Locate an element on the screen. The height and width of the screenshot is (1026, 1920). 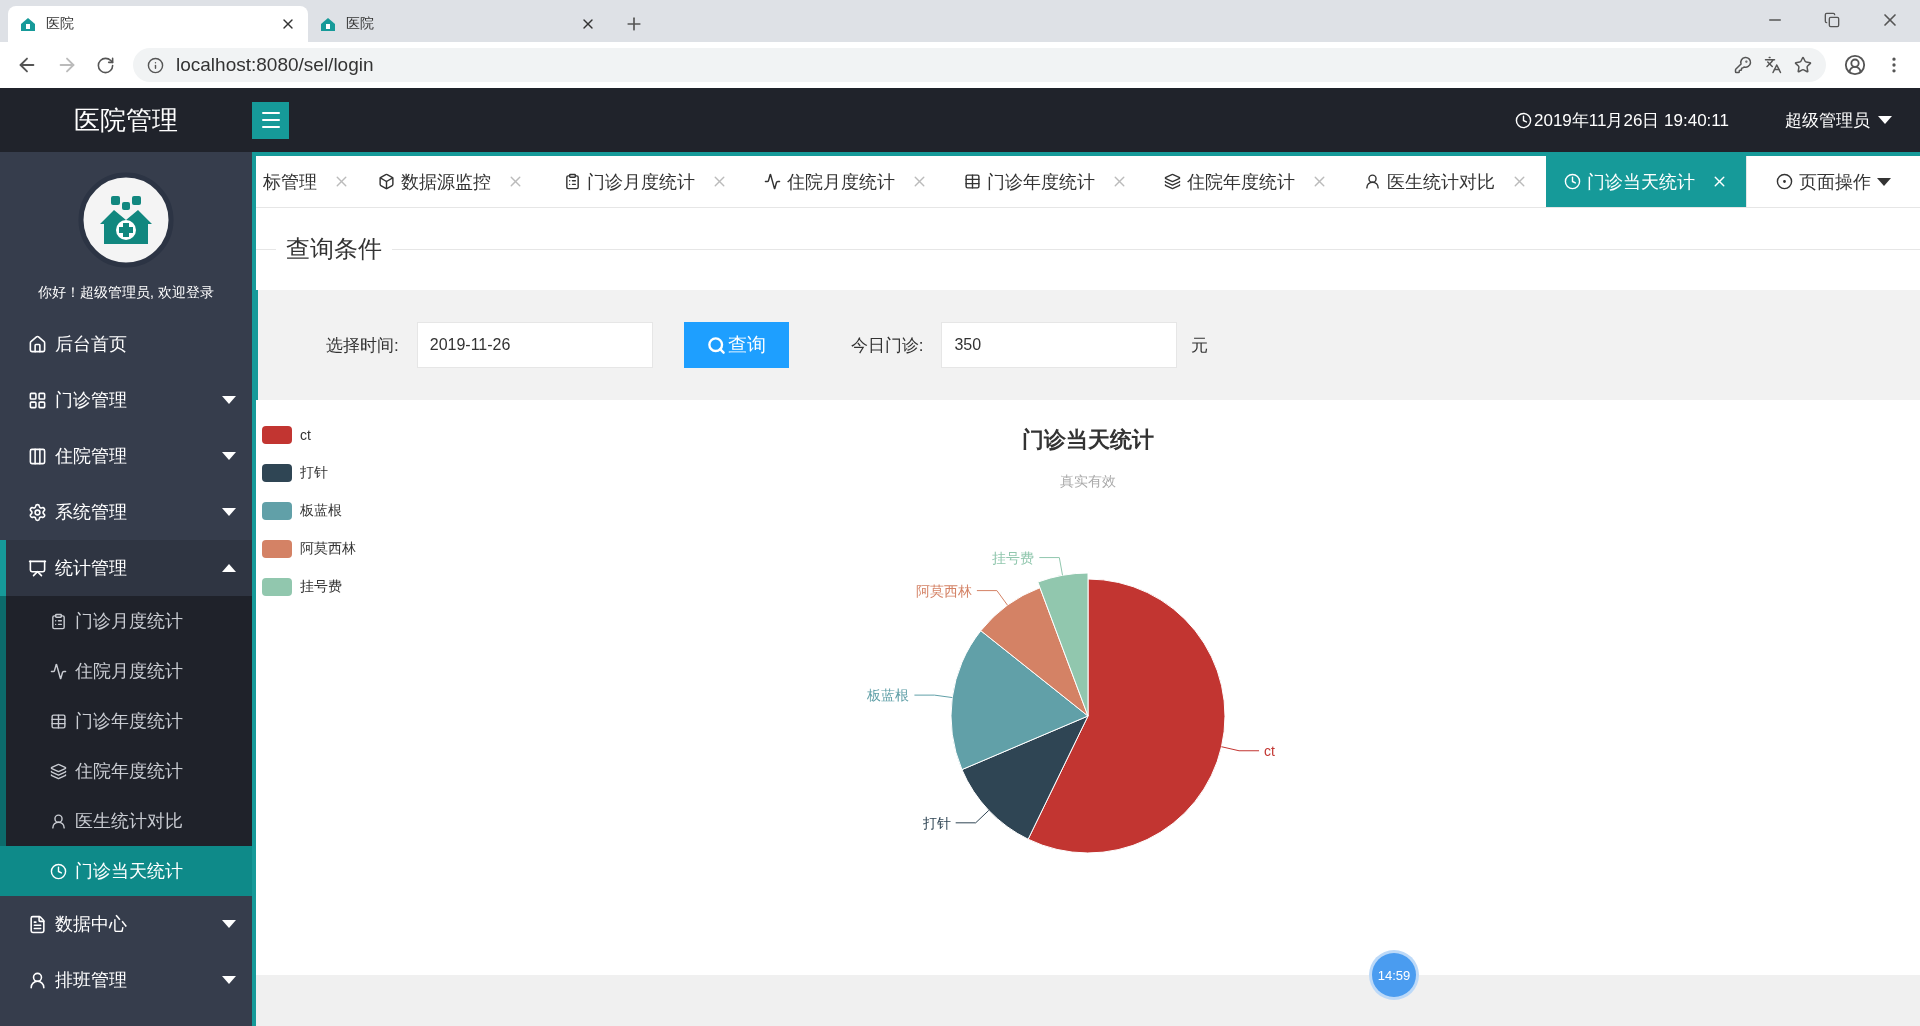
section-title: 查询条件 is located at coordinates (334, 249).